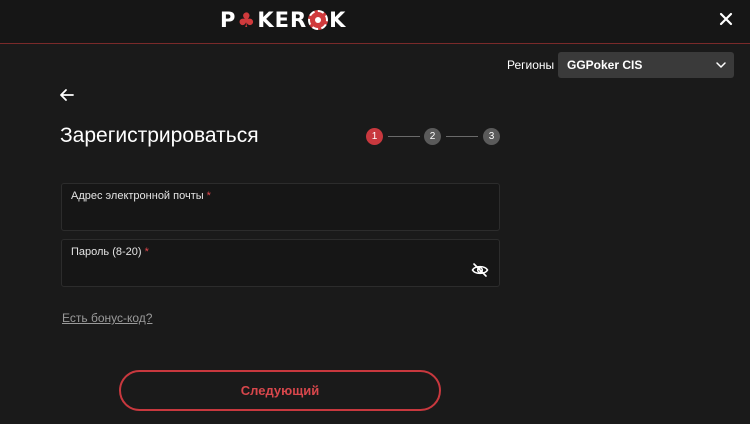 The image size is (750, 424). I want to click on email-field-container: Адрес электронной почты *, so click(280, 207).